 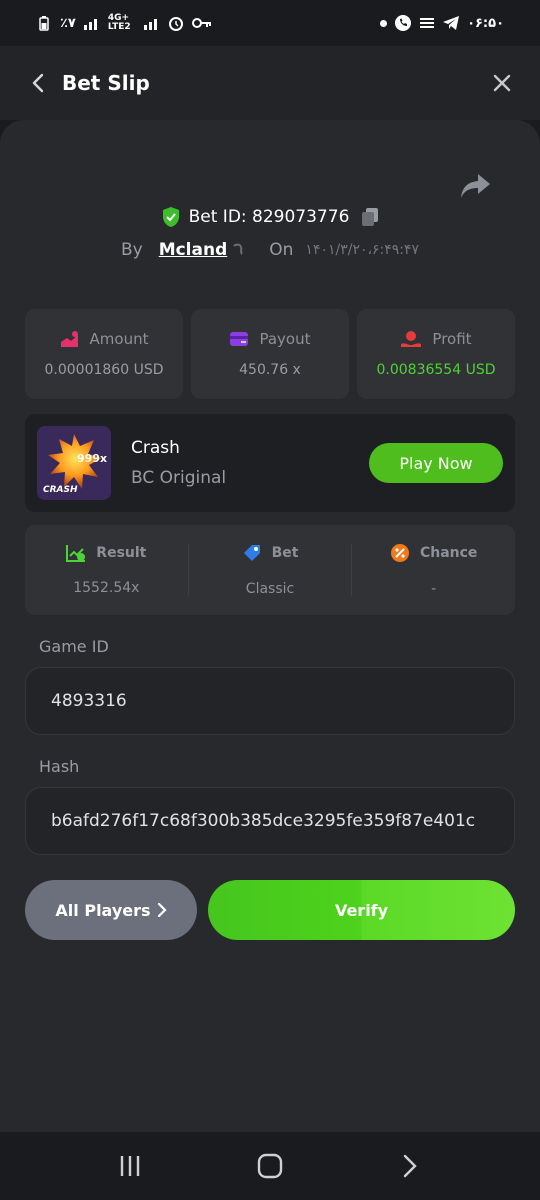 I want to click on bet-date: ۱۴۰۱/۳/۲۰،۶:۴۹:۴۷, so click(x=362, y=250).